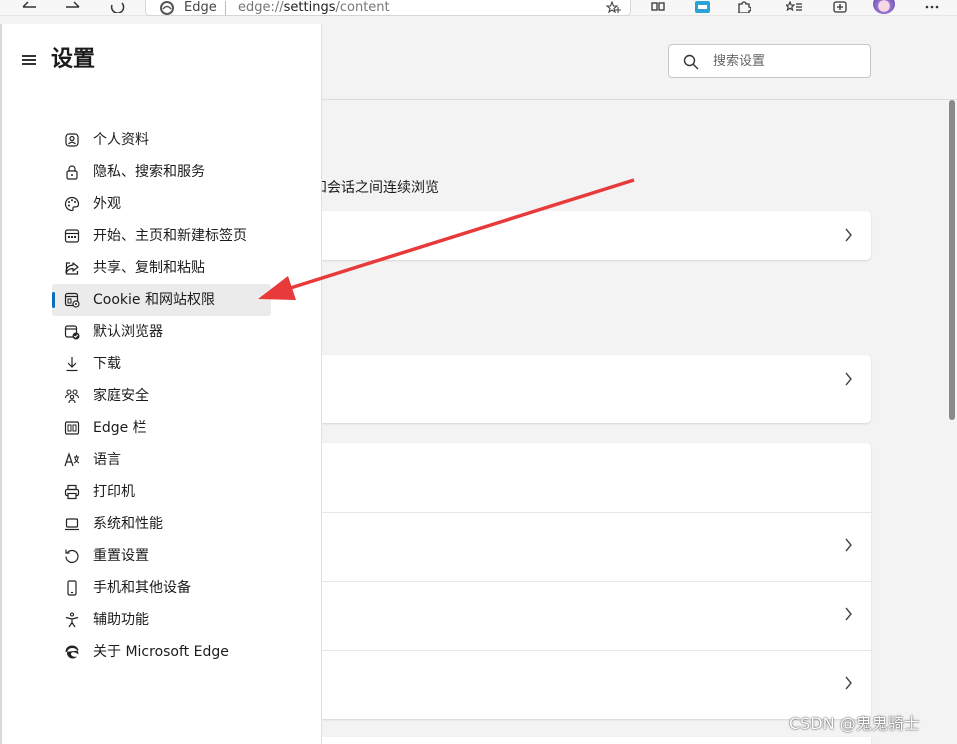  Describe the element at coordinates (121, 140) in the screenshot. I see `sidebar-item-label: 个人资料` at that location.